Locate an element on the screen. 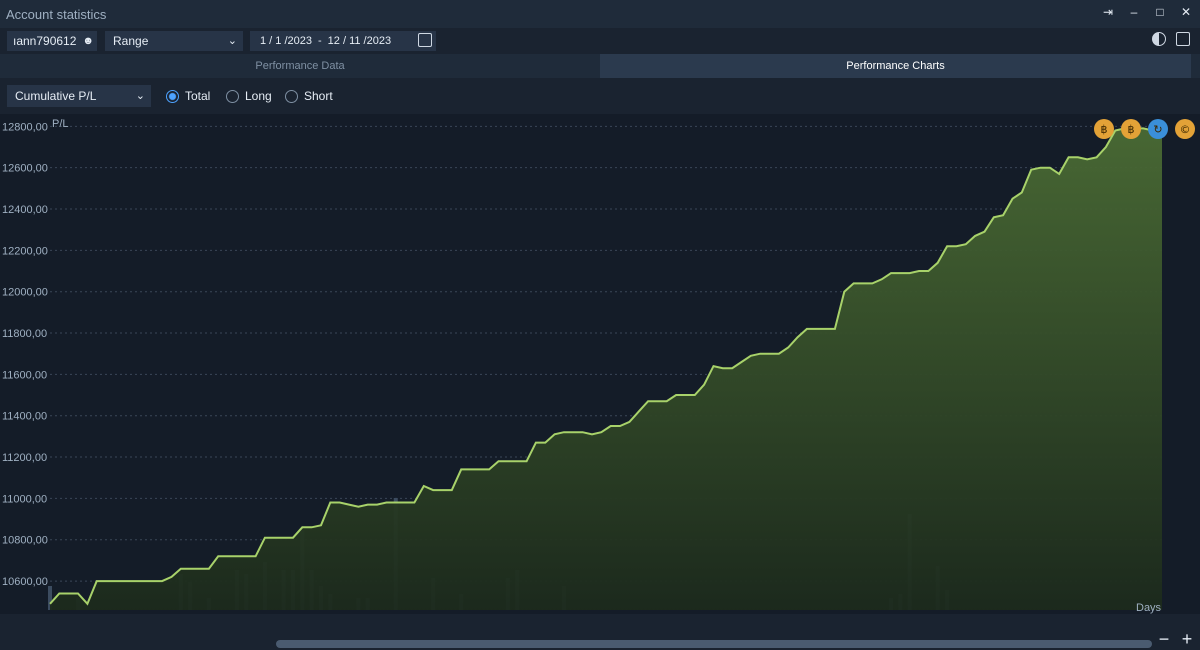 This screenshot has width=1200, height=650. pin-icon: ⇥ is located at coordinates (1108, 12).